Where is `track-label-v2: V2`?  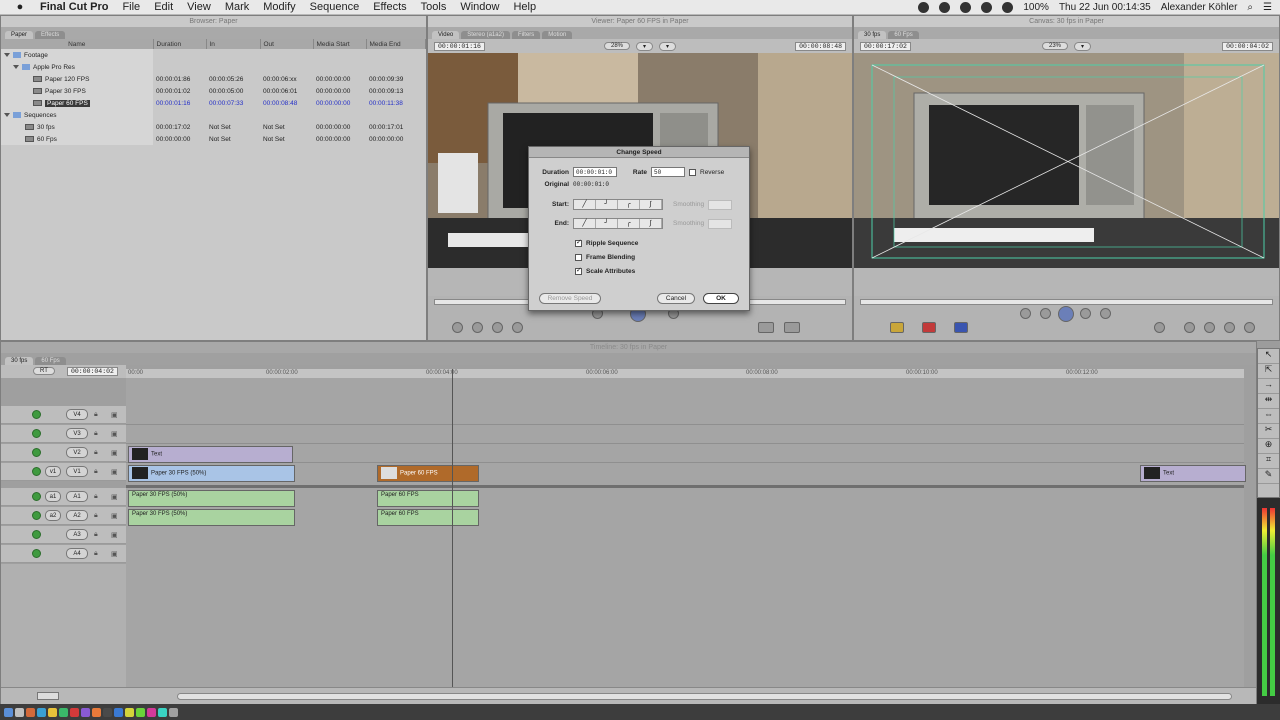
track-label-v2: V2 is located at coordinates (77, 452).